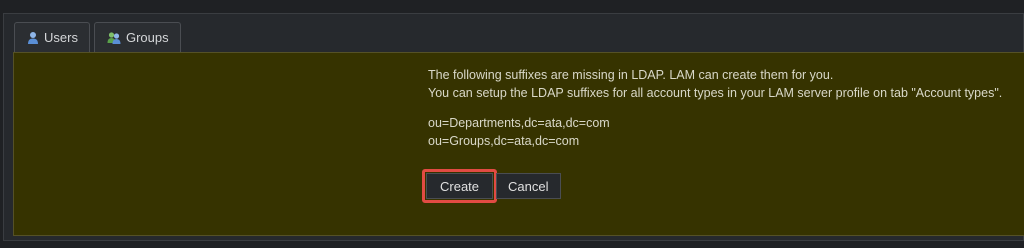  I want to click on tab-bar: Users Groups, so click(99, 37).